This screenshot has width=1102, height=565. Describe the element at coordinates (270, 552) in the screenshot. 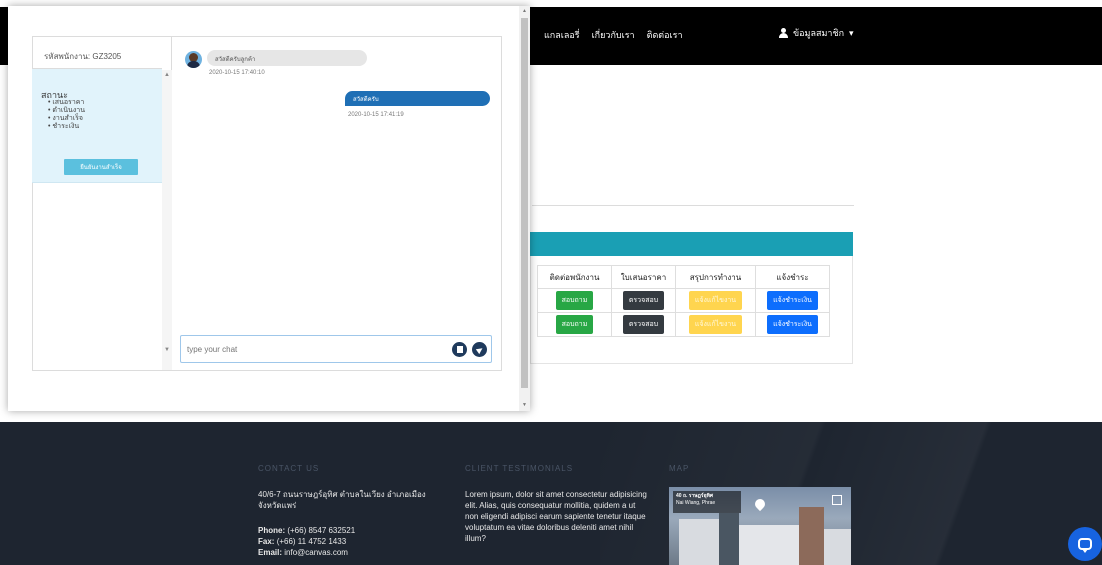

I see `email-label: Email:` at that location.